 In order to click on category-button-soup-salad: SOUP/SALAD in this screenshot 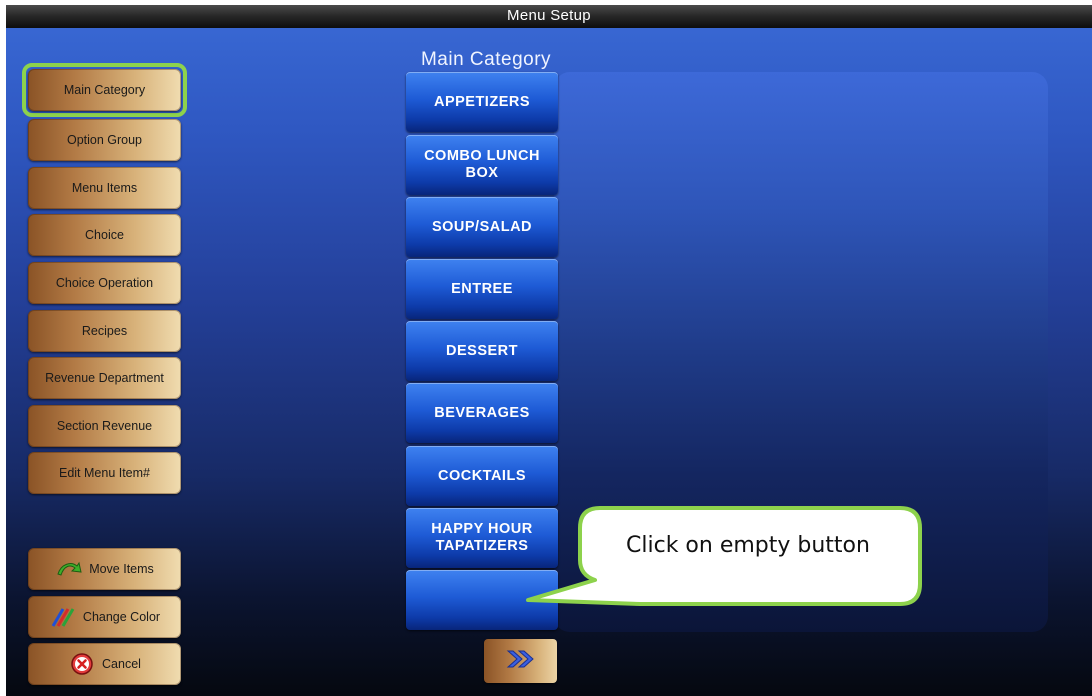, I will do `click(482, 227)`.